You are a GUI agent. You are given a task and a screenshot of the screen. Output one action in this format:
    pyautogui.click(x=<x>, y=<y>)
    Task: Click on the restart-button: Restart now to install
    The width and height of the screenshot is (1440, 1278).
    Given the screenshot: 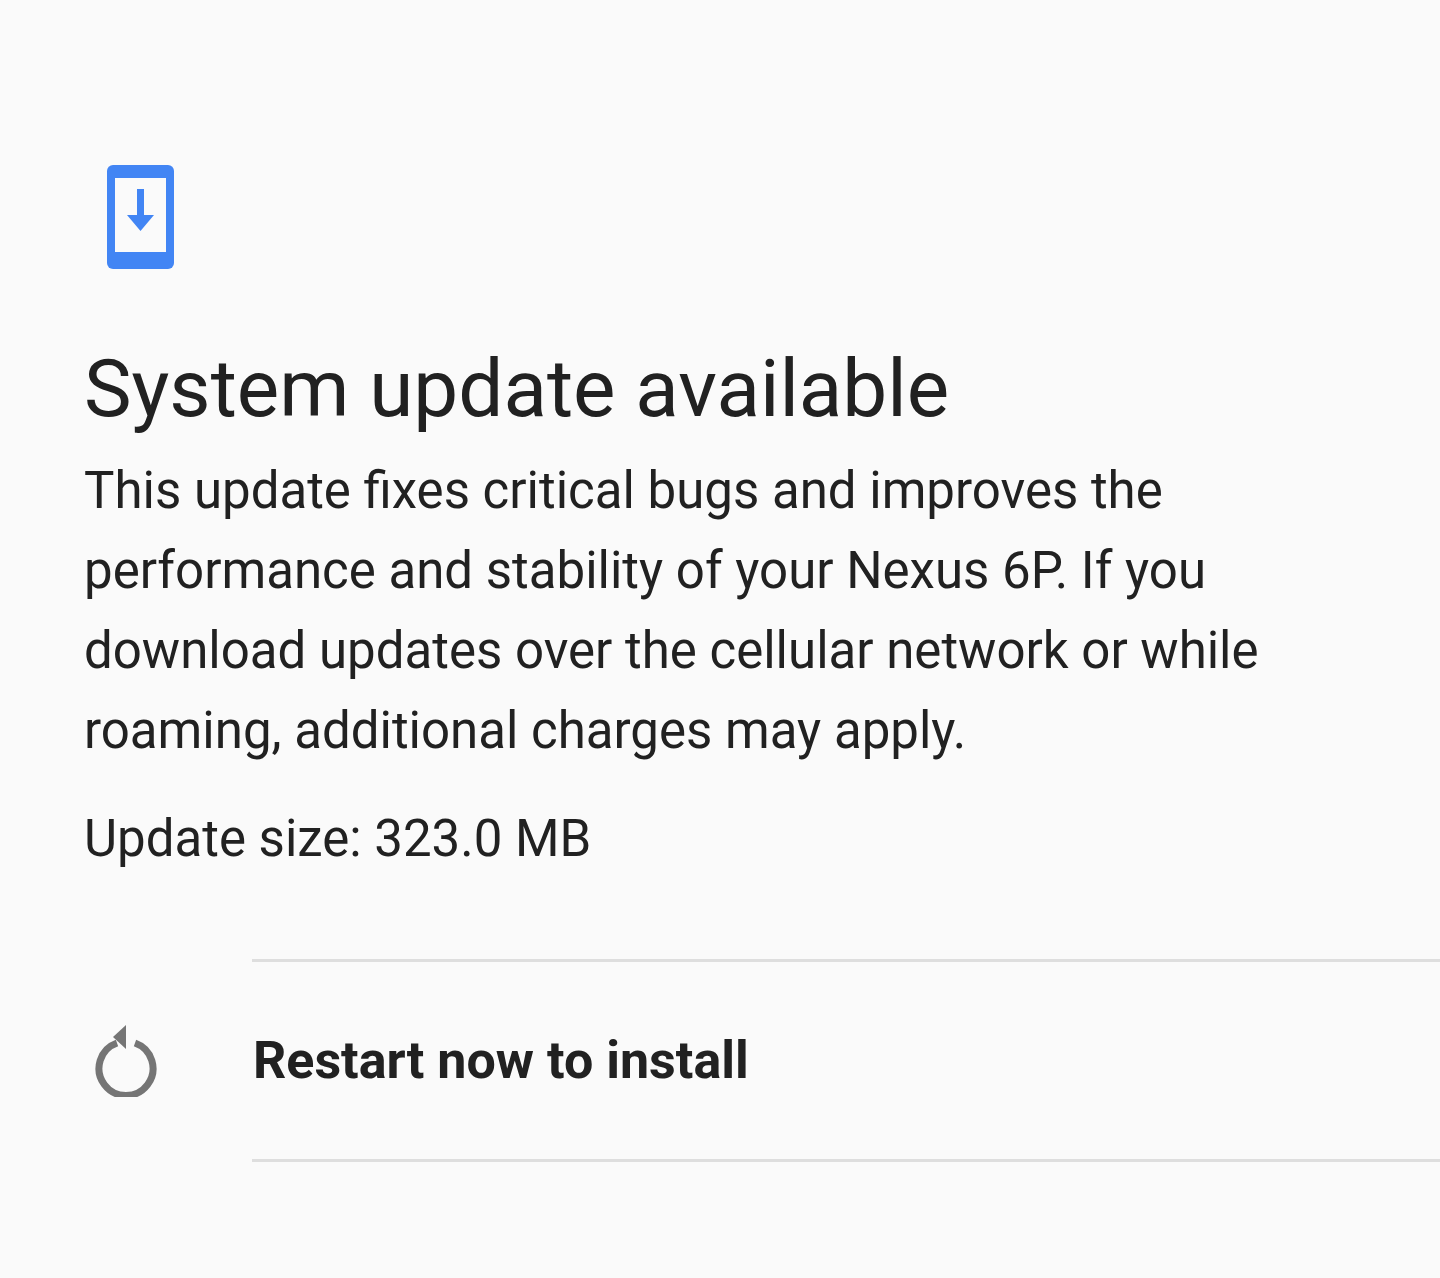 What is the action you would take?
    pyautogui.click(x=501, y=1060)
    